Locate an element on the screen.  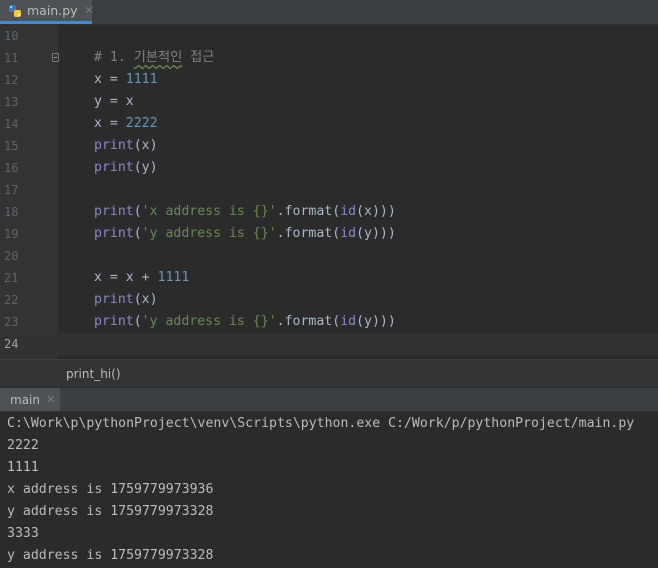
line-number: 11 is located at coordinates (11, 58).